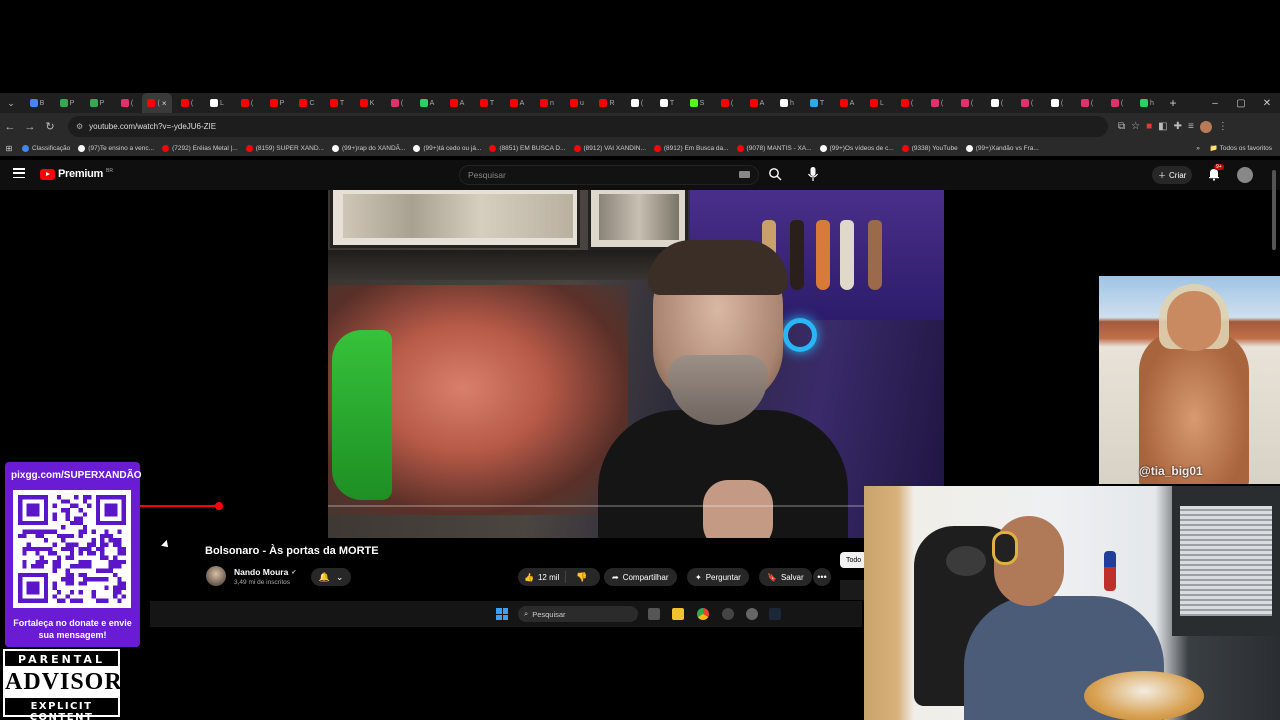 The image size is (1280, 720). What do you see at coordinates (577, 103) in the screenshot?
I see `browser-tab: u` at bounding box center [577, 103].